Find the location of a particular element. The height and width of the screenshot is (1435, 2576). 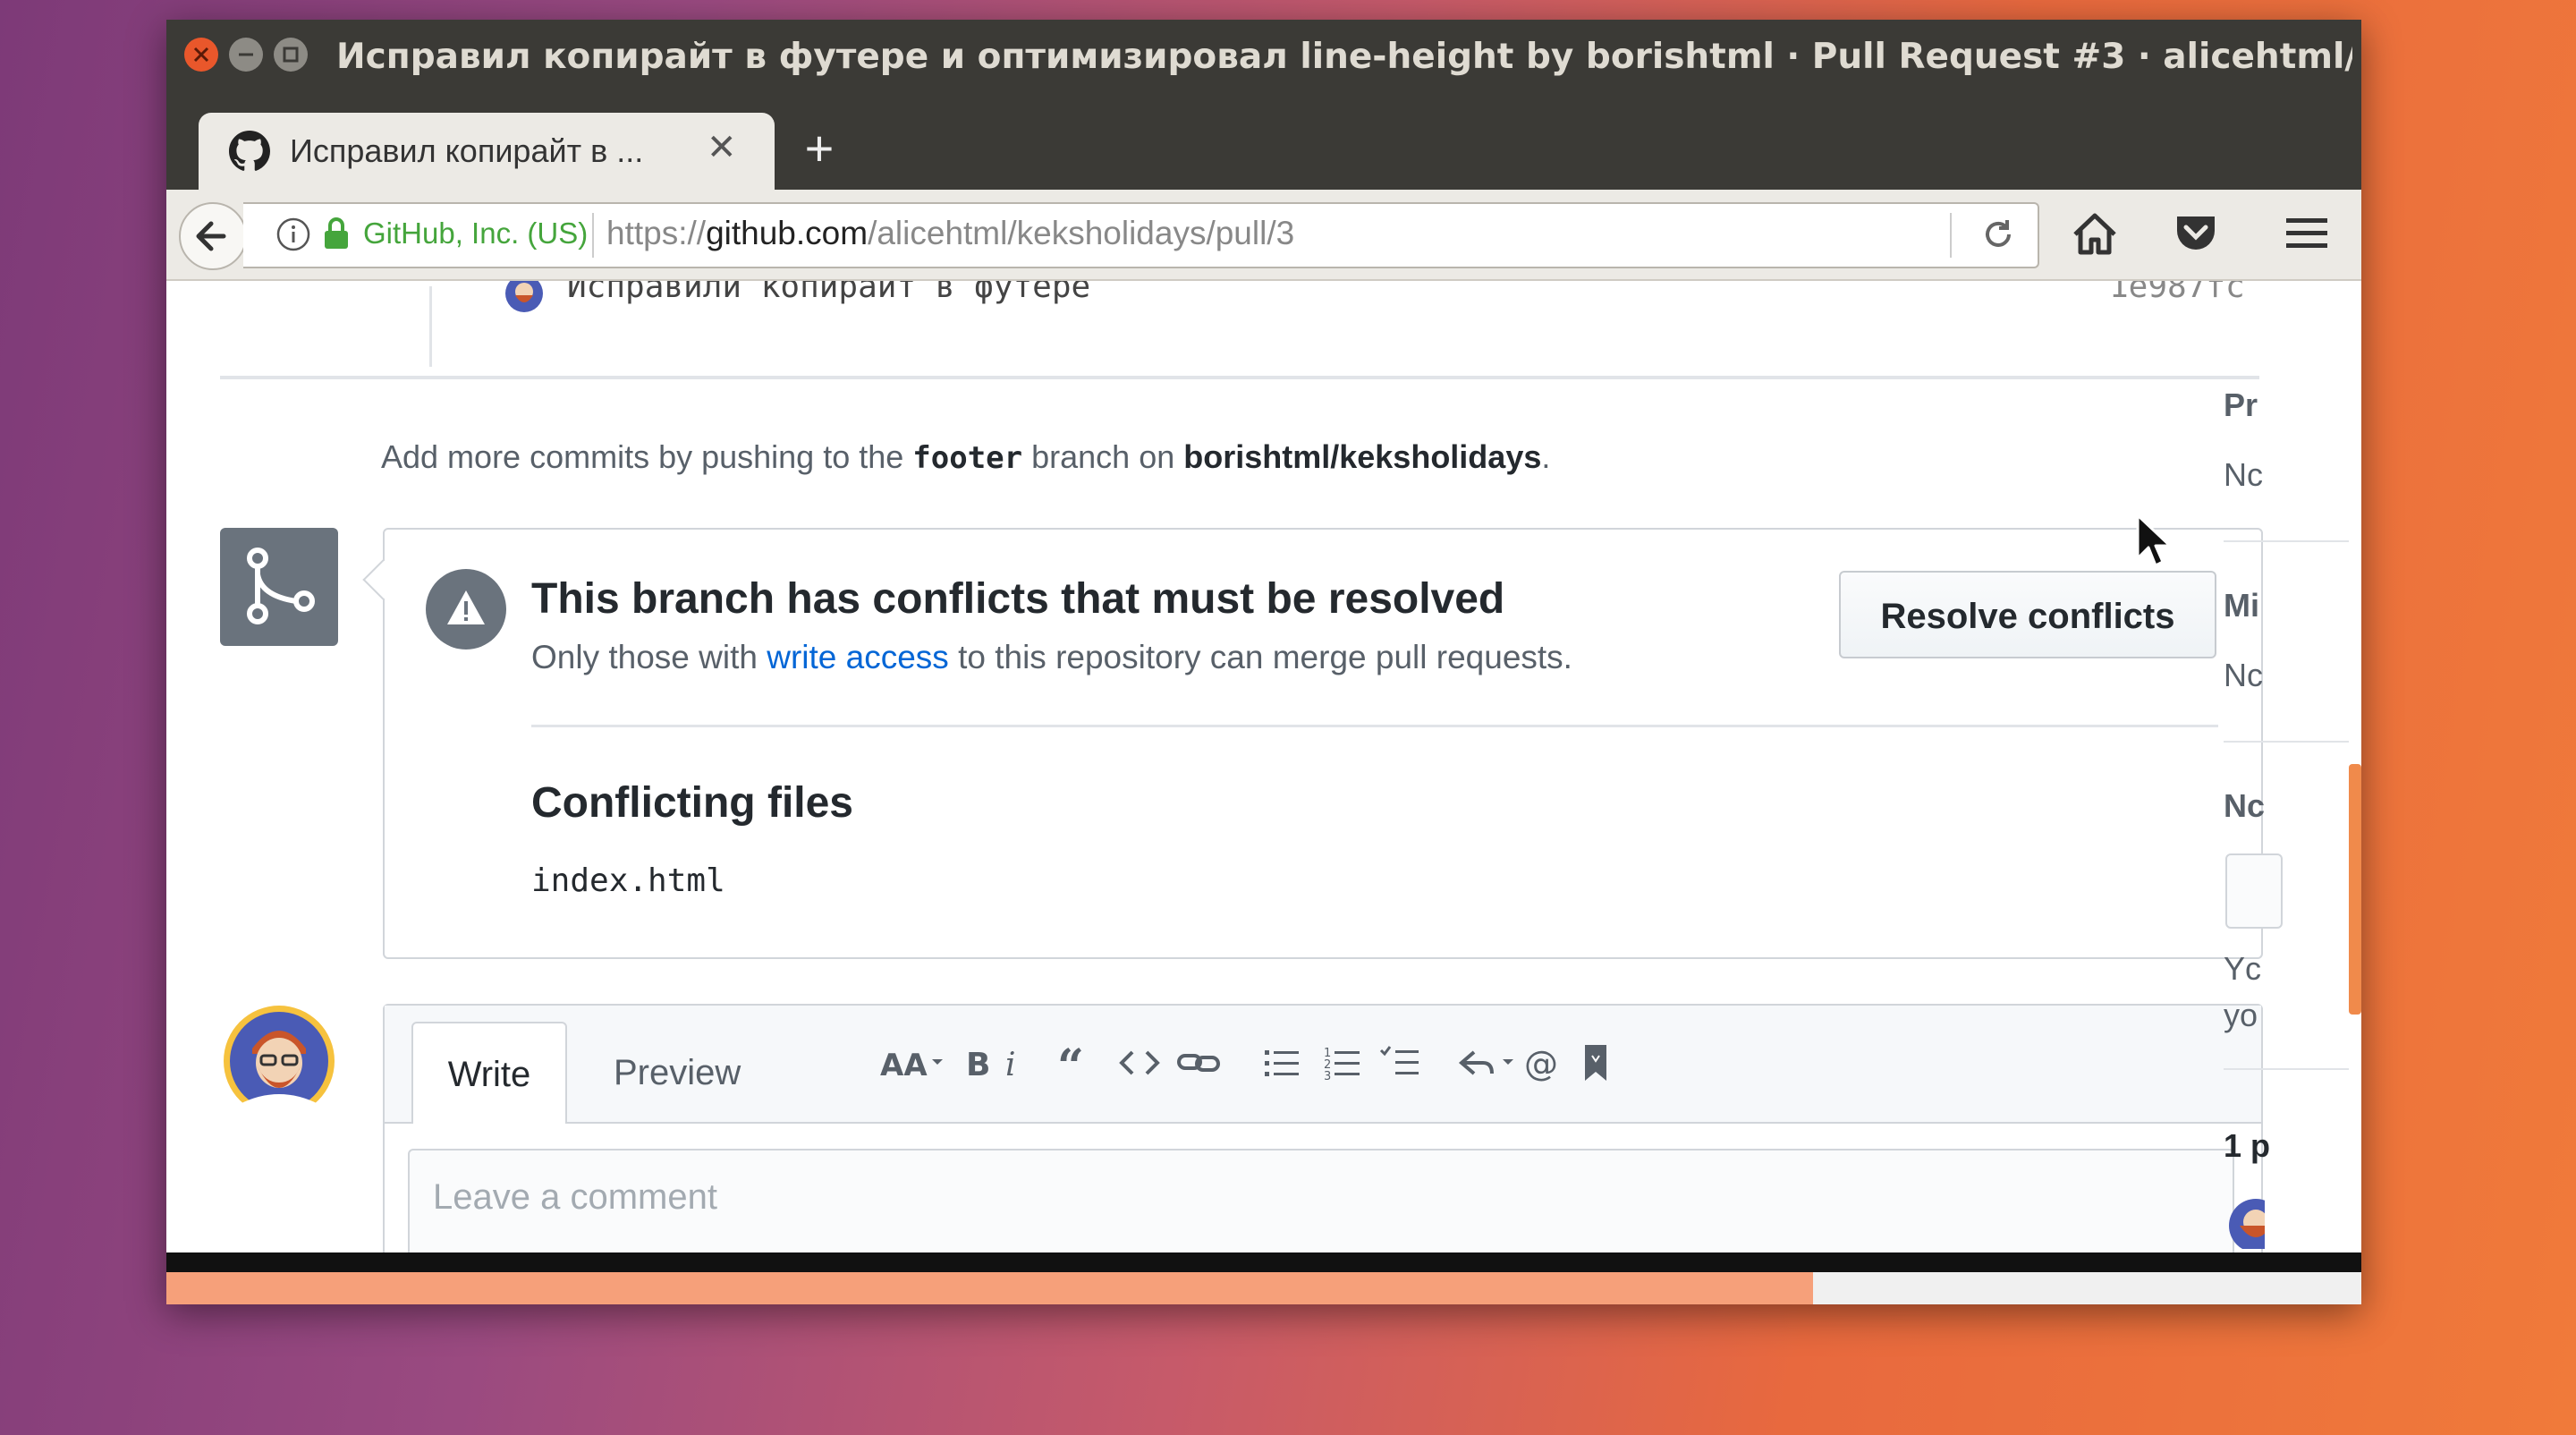

mouse-cursor-icon is located at coordinates (2154, 540).